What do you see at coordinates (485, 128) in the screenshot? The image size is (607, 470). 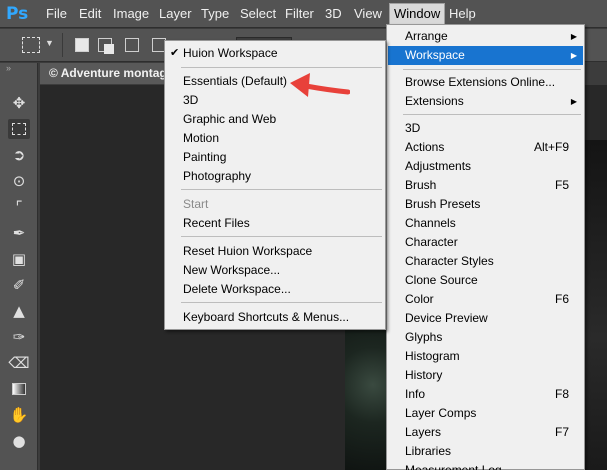 I see `menu-item-3d: 3D` at bounding box center [485, 128].